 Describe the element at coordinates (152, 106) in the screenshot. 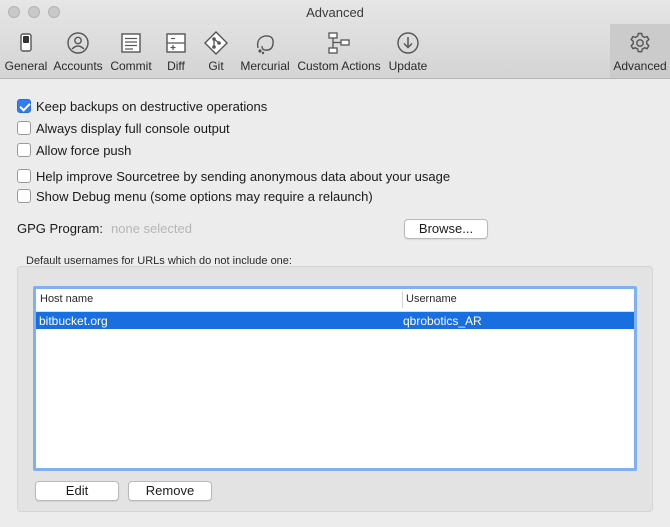

I see `keep-backups-label: Keep backups on destructive operations` at that location.